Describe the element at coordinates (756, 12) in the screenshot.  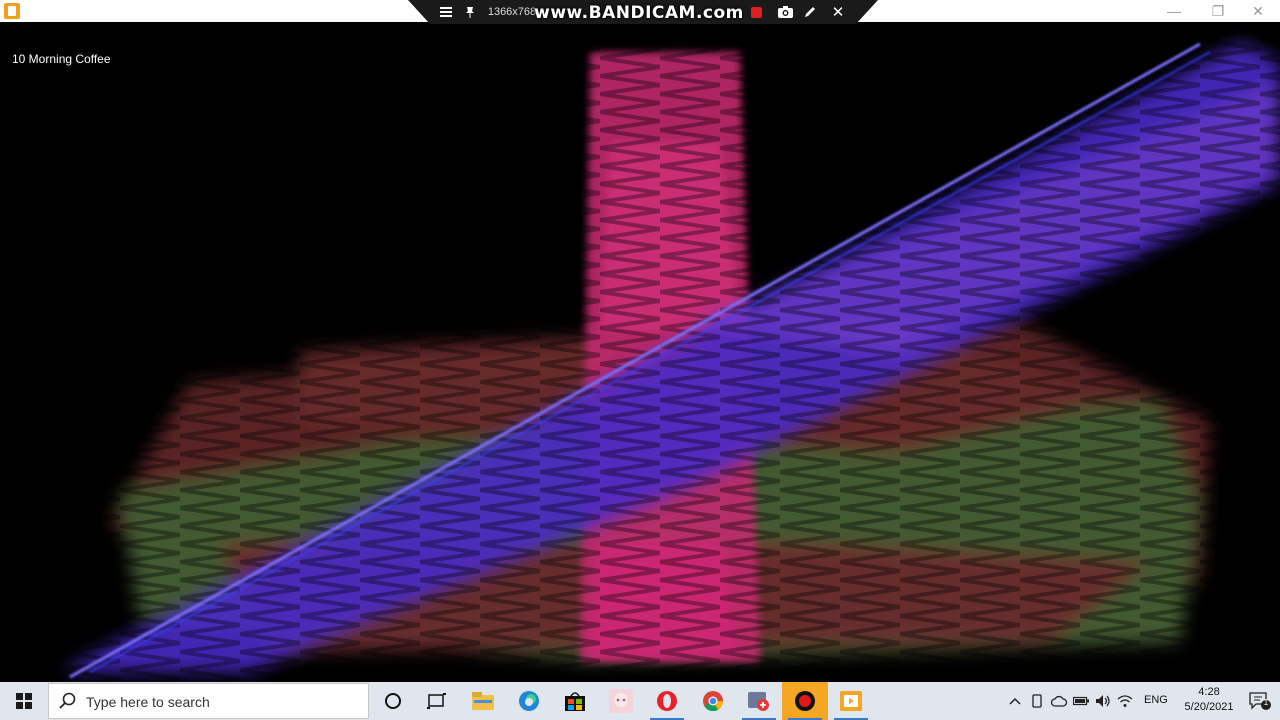
I see `record-icon` at that location.